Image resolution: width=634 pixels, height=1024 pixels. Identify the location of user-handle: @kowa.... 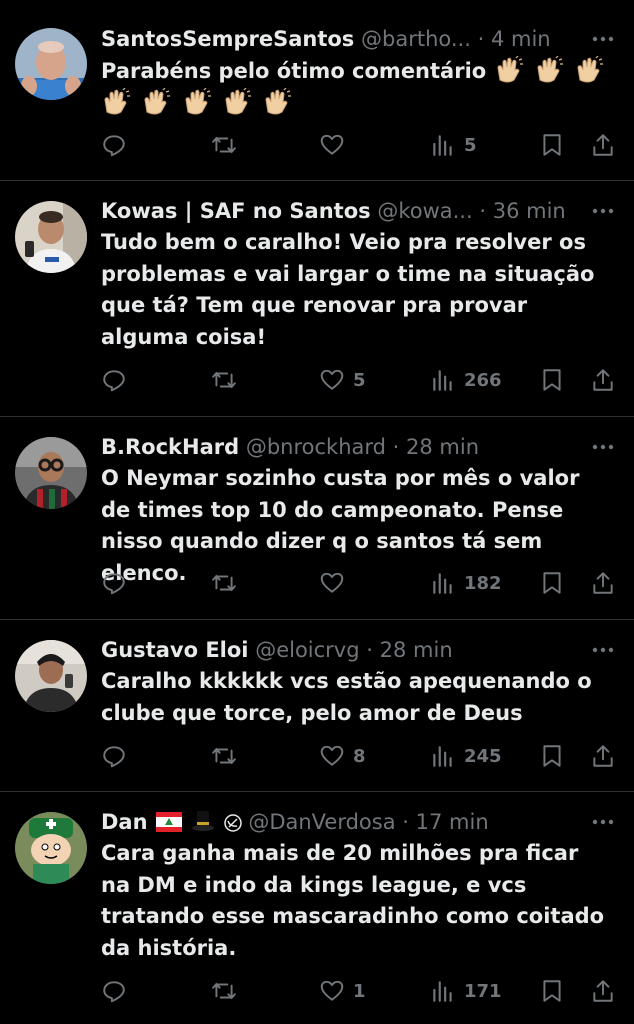
(424, 211).